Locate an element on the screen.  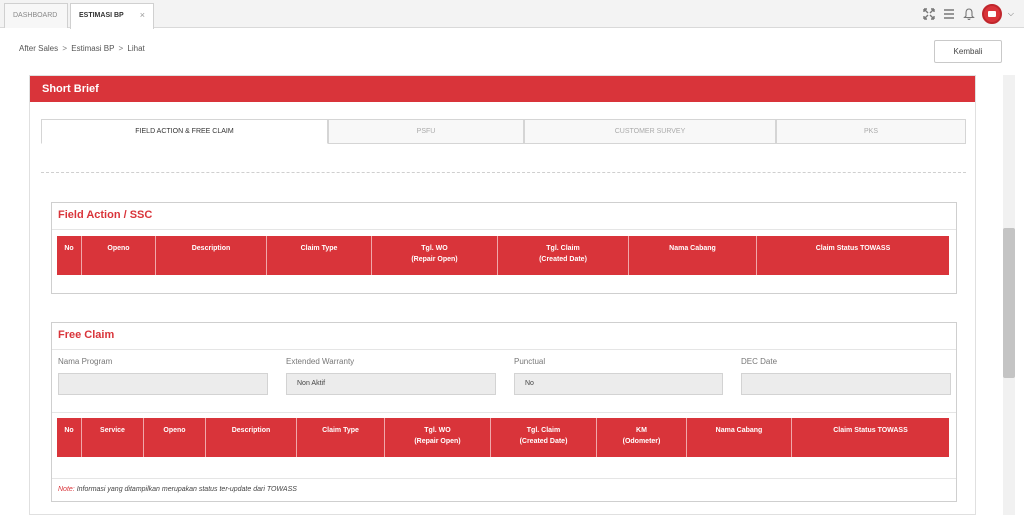
tab-customer-survey: CUSTOMER SURVEY is located at coordinates (650, 131).